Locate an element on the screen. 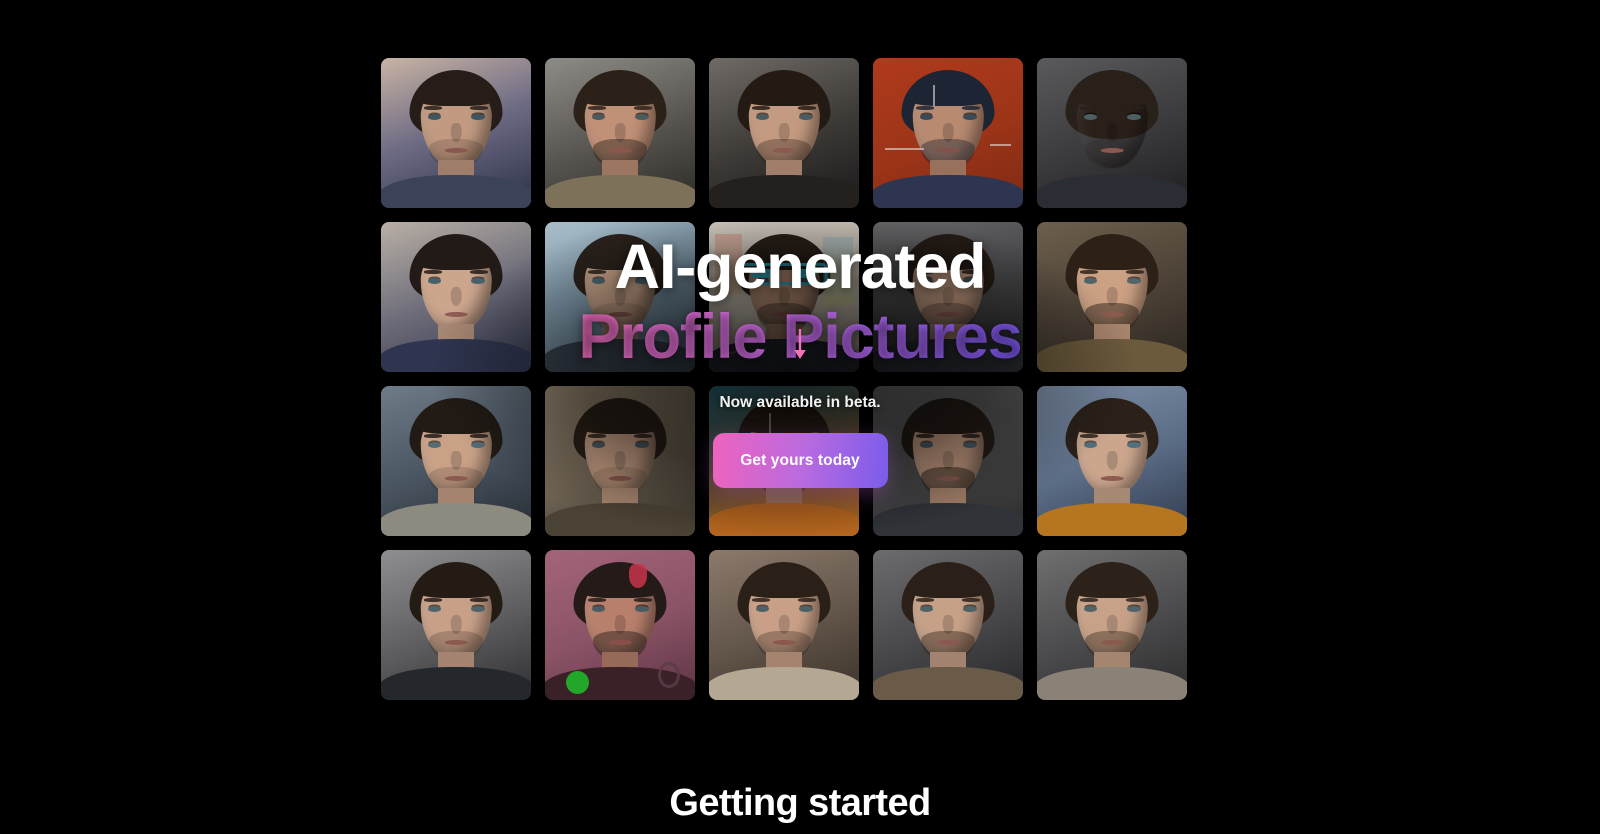 The image size is (1600, 834). getting-started-title: Getting started is located at coordinates (800, 803).